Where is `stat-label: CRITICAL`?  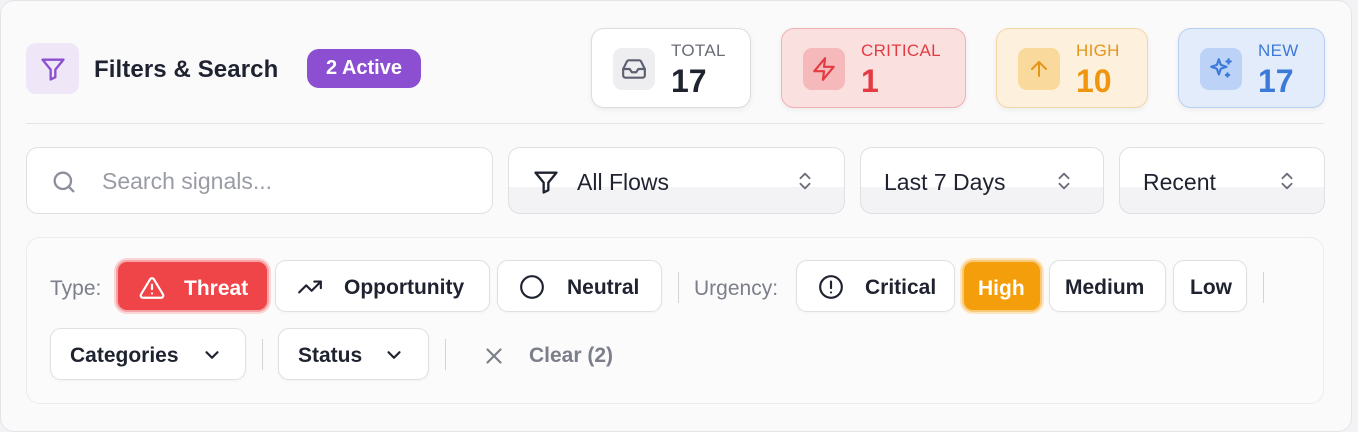 stat-label: CRITICAL is located at coordinates (901, 50).